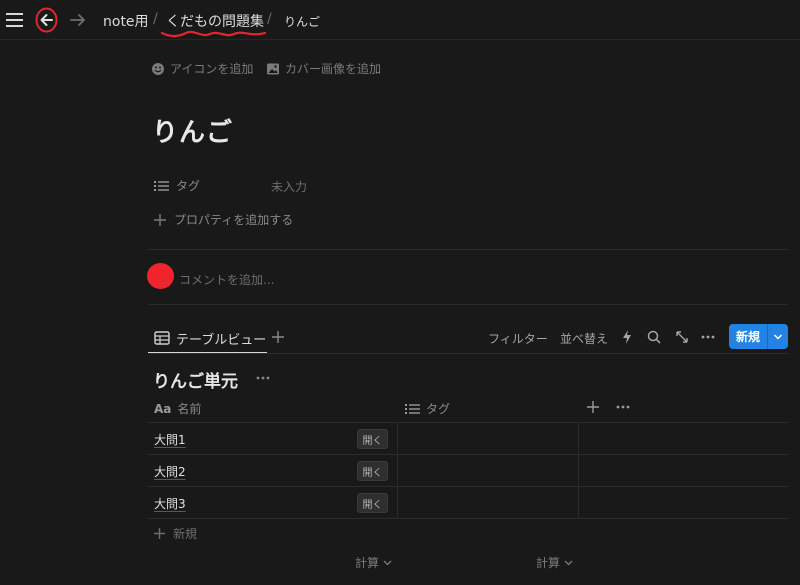 Image resolution: width=800 pixels, height=585 pixels. I want to click on search-icon, so click(654, 337).